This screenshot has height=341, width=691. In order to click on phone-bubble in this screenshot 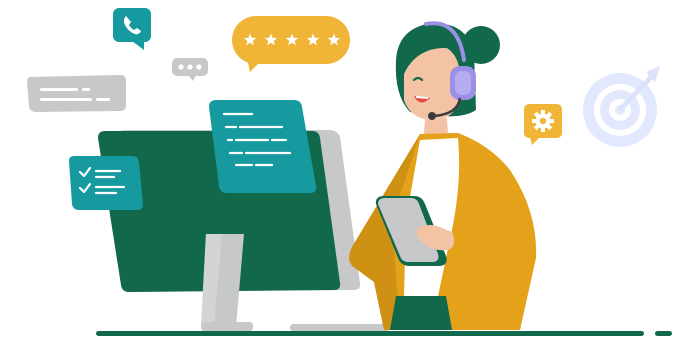, I will do `click(132, 29)`.